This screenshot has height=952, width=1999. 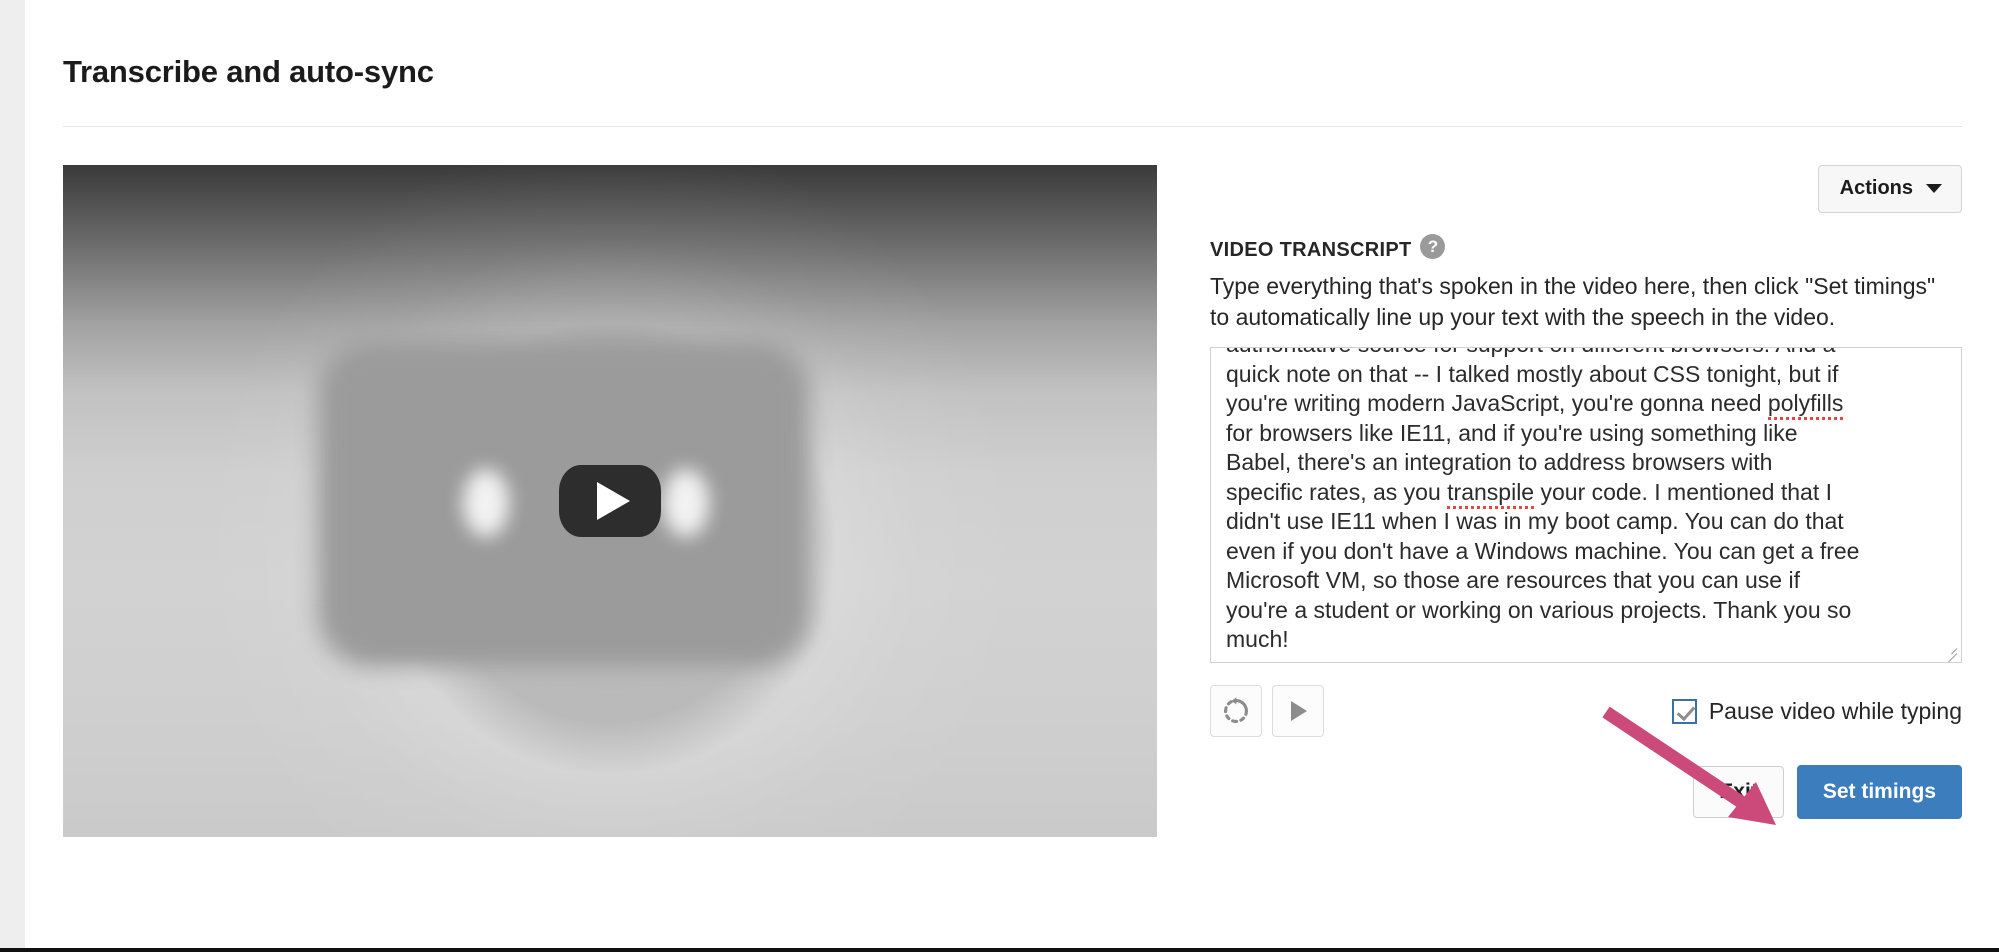 What do you see at coordinates (1586, 711) in the screenshot?
I see `player-controls-row: Pause video while typing` at bounding box center [1586, 711].